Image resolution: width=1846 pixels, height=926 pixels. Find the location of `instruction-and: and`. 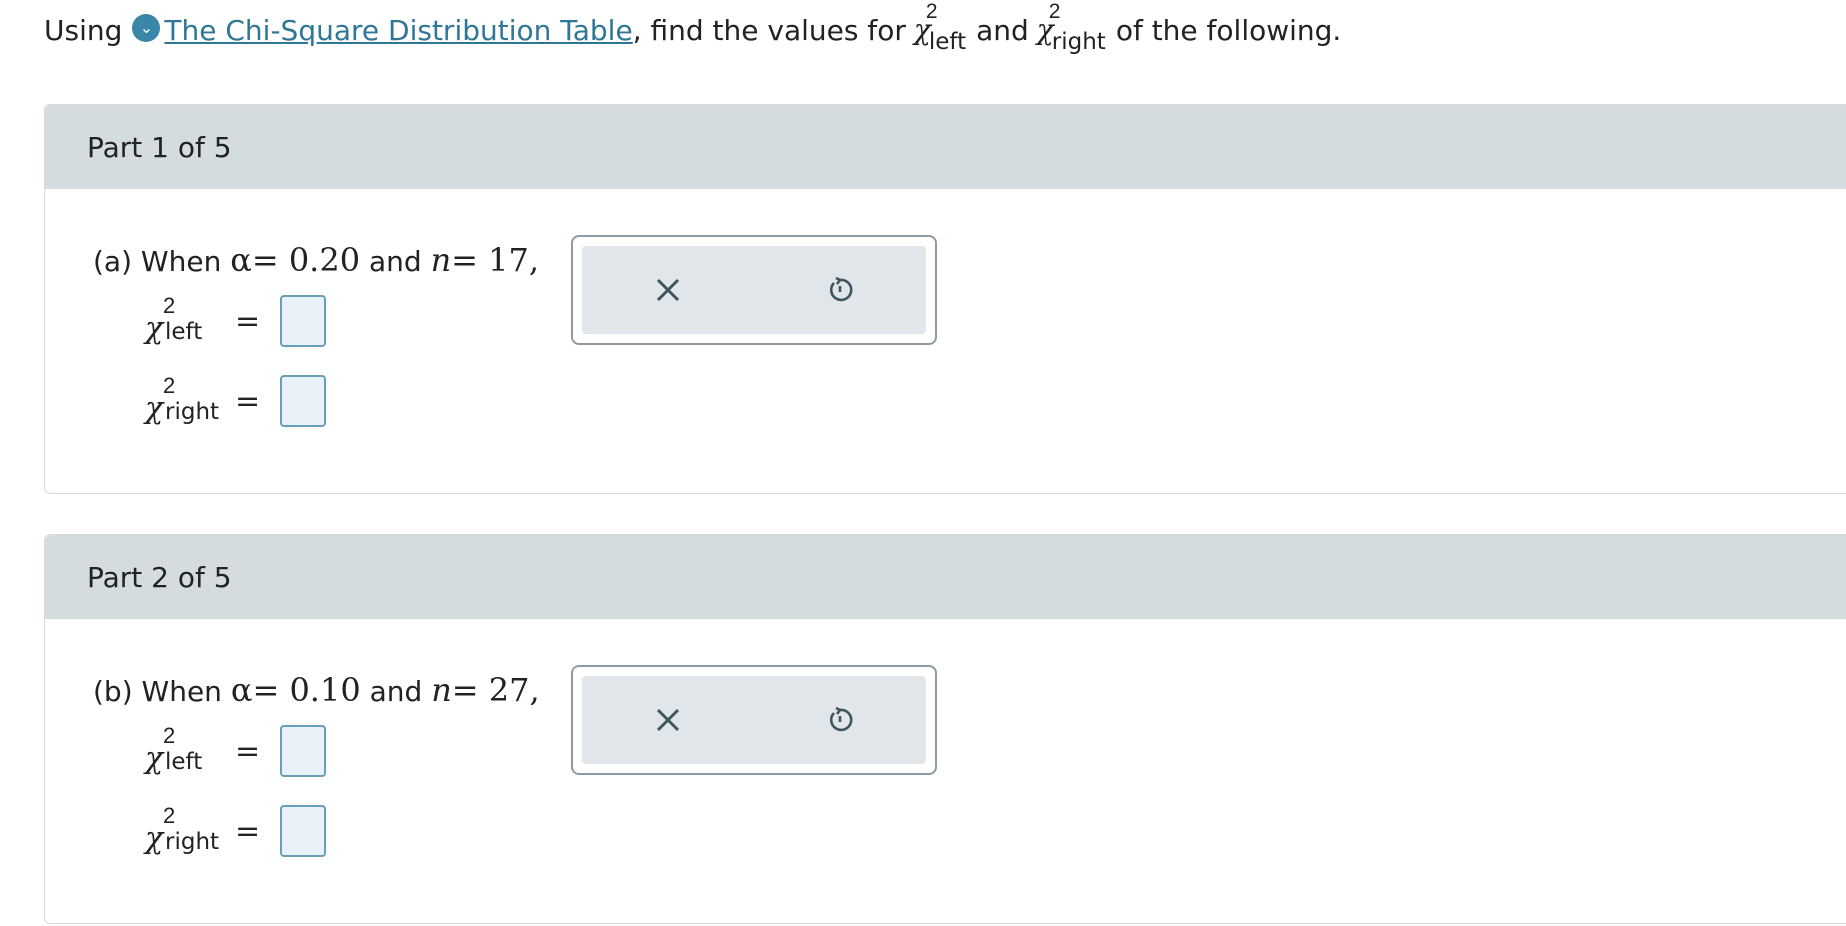

instruction-and: and is located at coordinates (1002, 30).